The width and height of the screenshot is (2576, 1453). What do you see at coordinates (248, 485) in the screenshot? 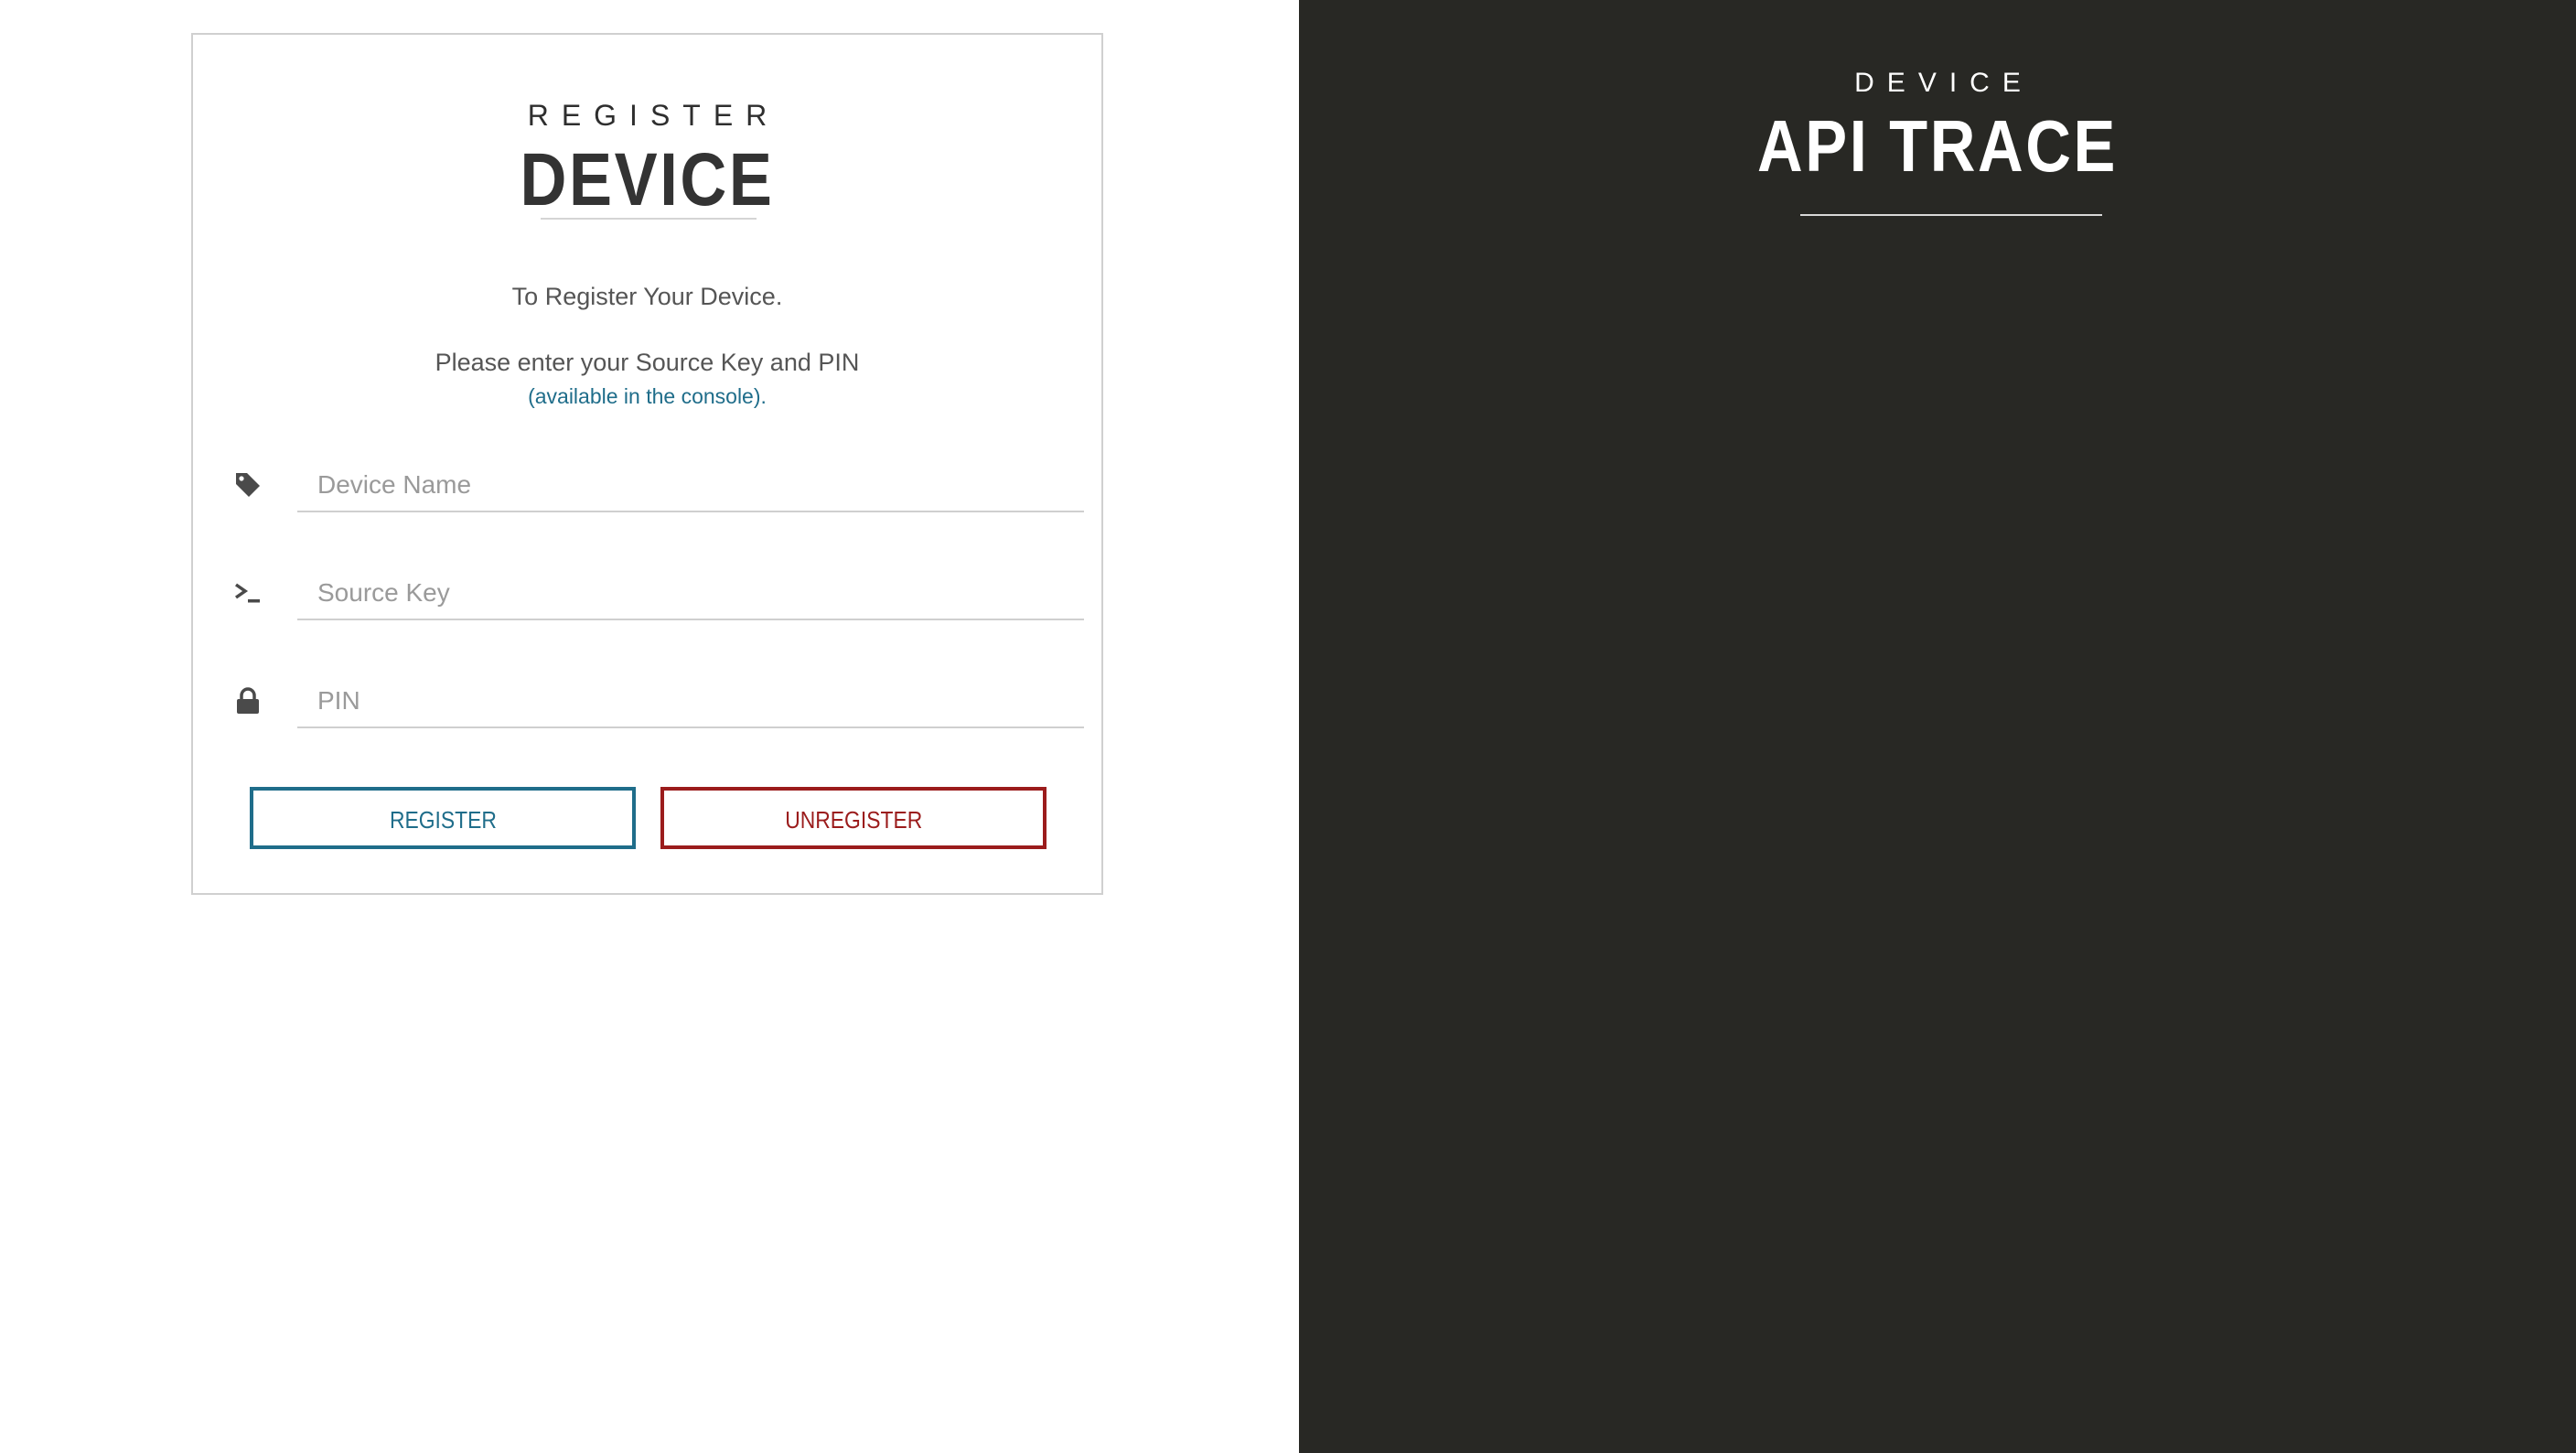
I see `tag-icon` at bounding box center [248, 485].